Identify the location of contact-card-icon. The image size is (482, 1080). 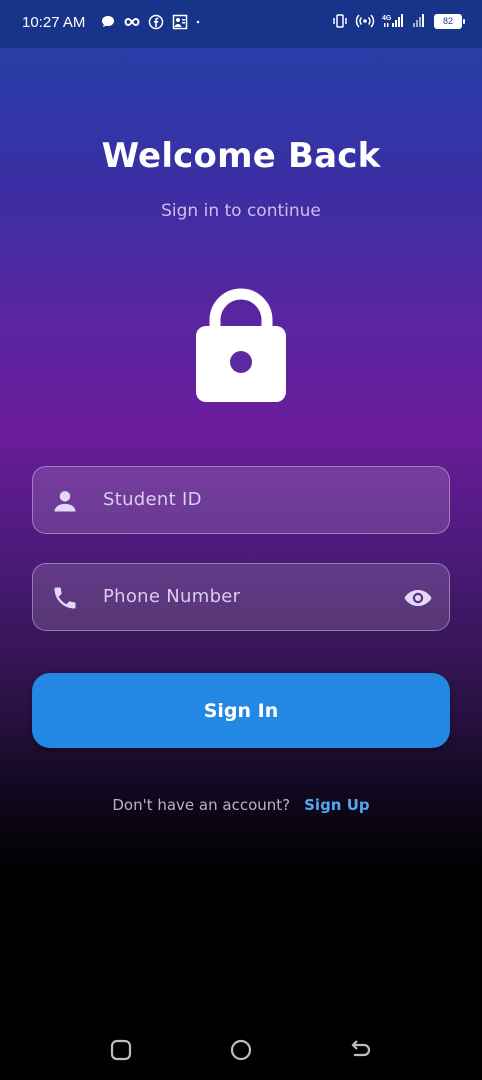
(180, 22).